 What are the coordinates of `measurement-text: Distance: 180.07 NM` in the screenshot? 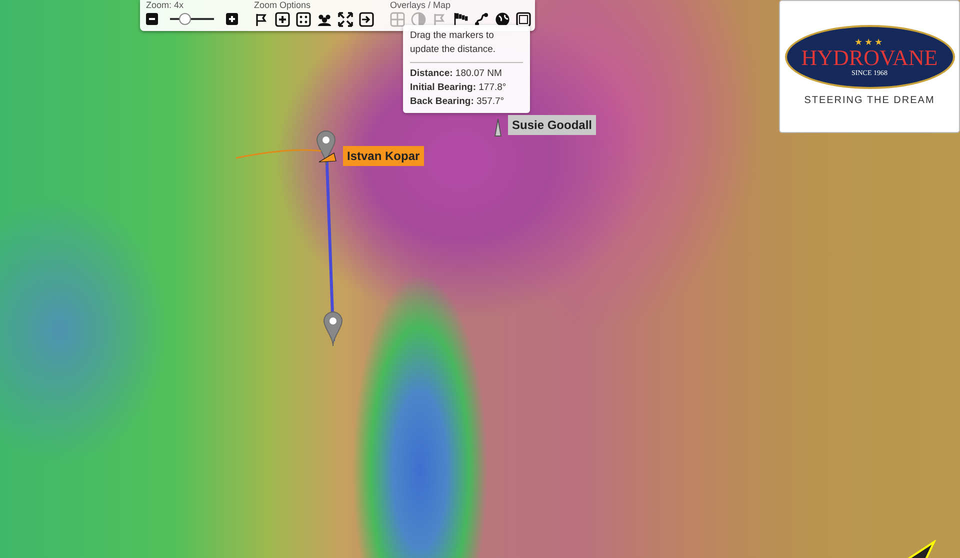 It's located at (456, 73).